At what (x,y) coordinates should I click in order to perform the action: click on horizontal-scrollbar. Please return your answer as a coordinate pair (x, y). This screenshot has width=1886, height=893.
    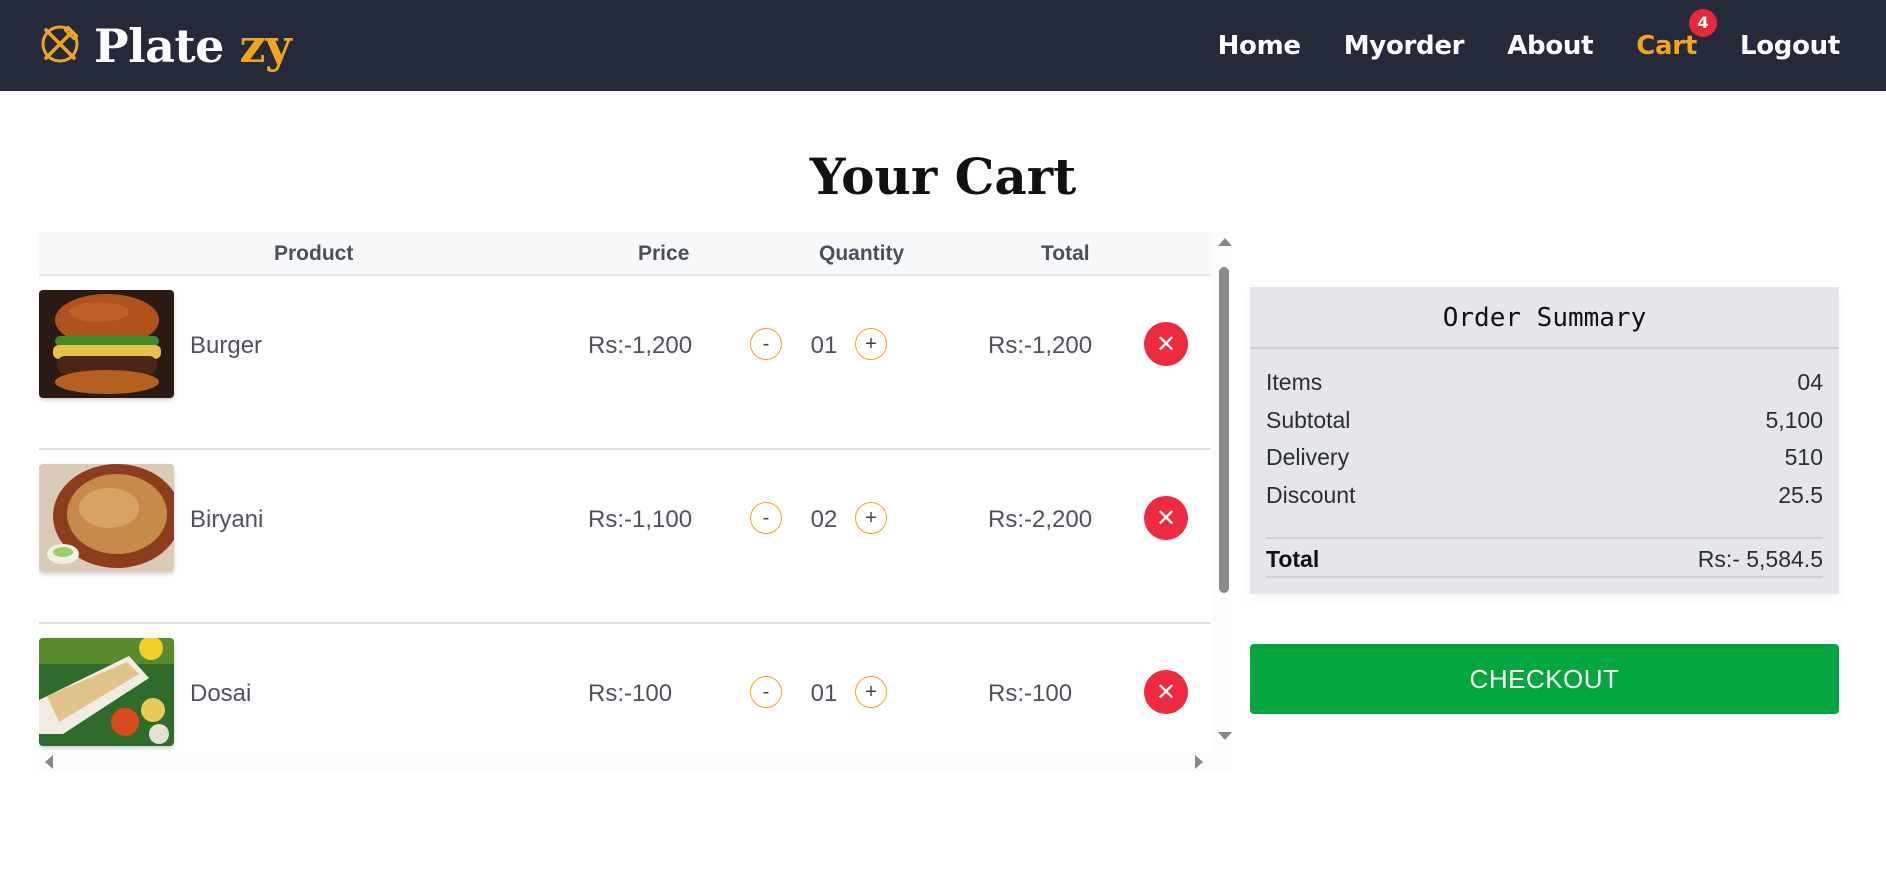
    Looking at the image, I should click on (627, 762).